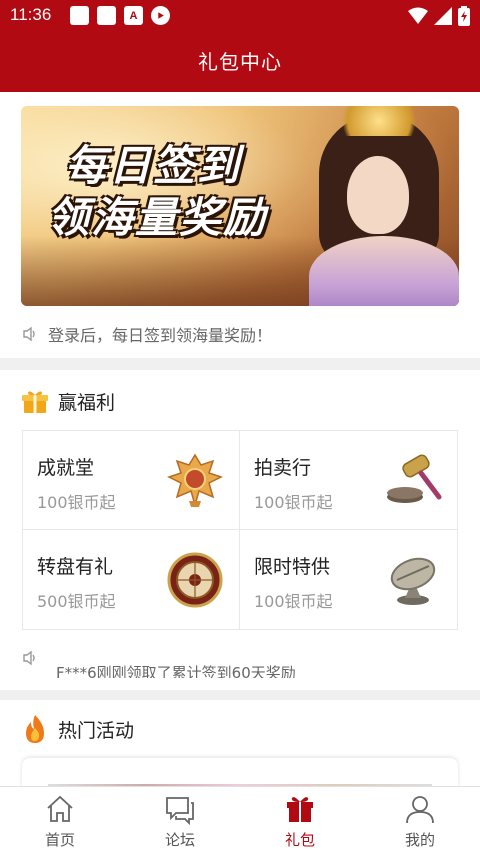 This screenshot has height=854, width=480. What do you see at coordinates (348, 579) in the screenshot?
I see `welfare-item-limited-offer: 限时特供 100银币起` at bounding box center [348, 579].